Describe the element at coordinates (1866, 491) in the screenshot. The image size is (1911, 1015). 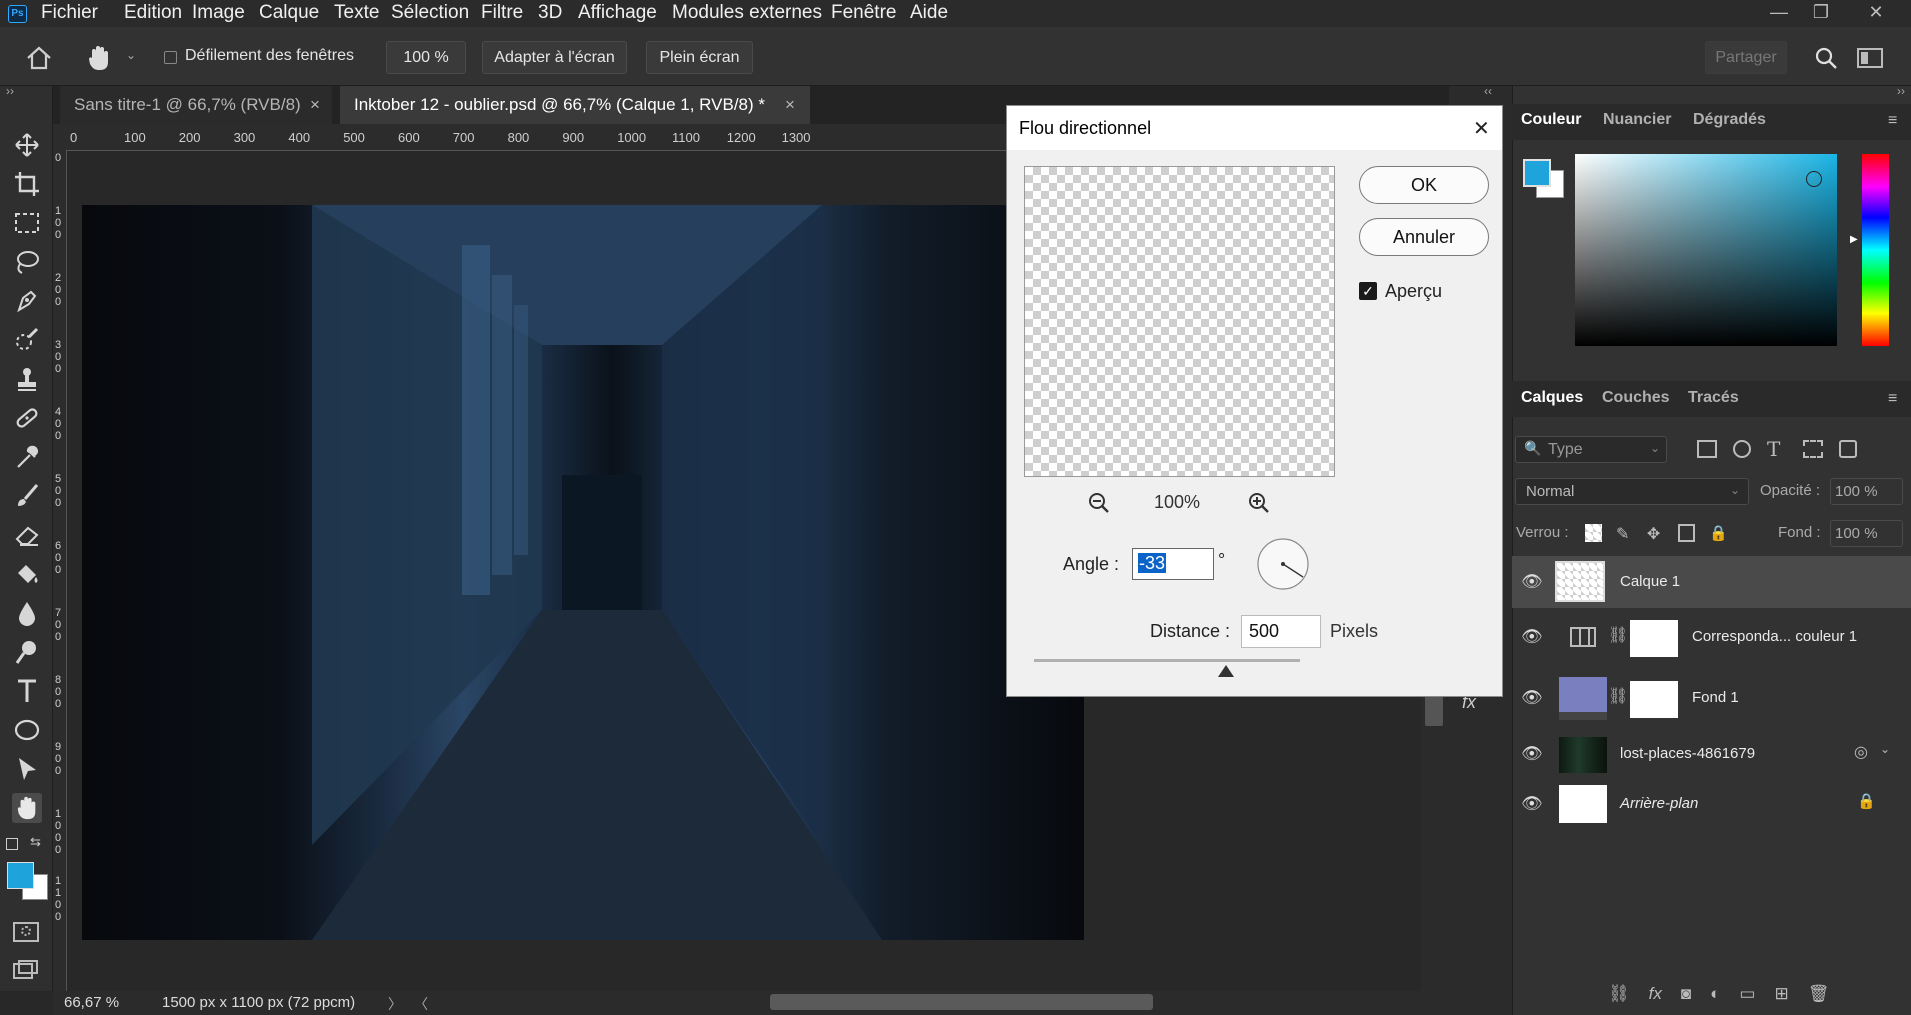
I see `opacity-input: 100 %` at that location.